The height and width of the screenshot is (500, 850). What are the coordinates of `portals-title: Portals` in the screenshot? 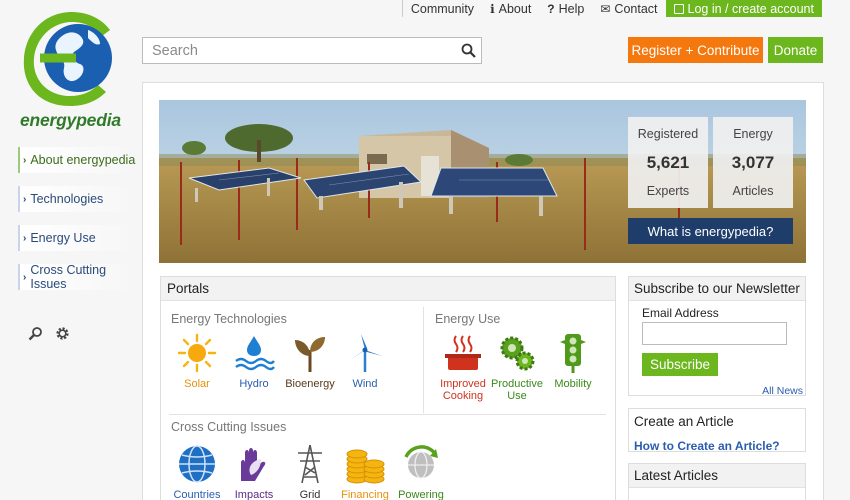 It's located at (388, 289).